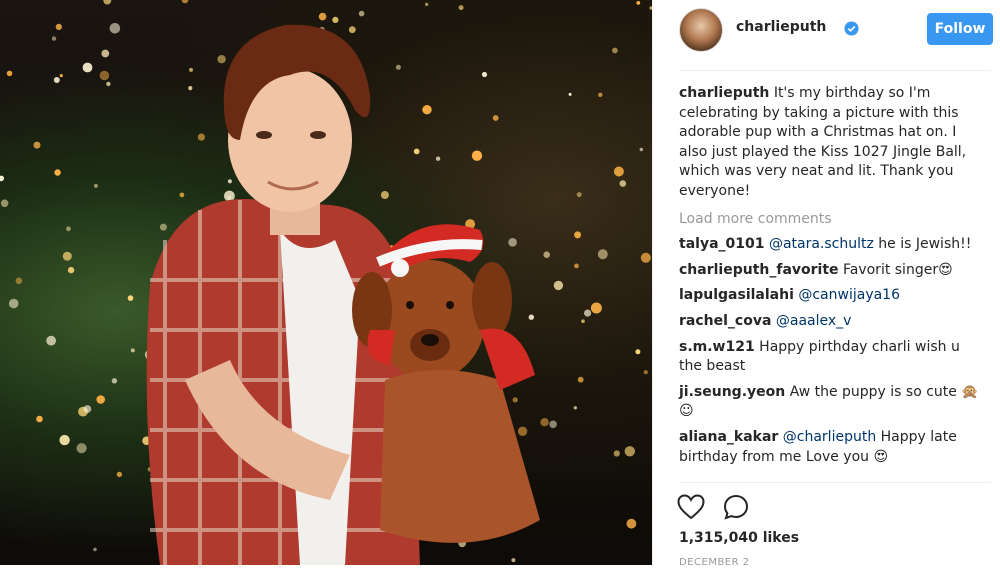 This screenshot has height=568, width=1000. What do you see at coordinates (759, 270) in the screenshot?
I see `comment-username: charlieputh_favorite` at bounding box center [759, 270].